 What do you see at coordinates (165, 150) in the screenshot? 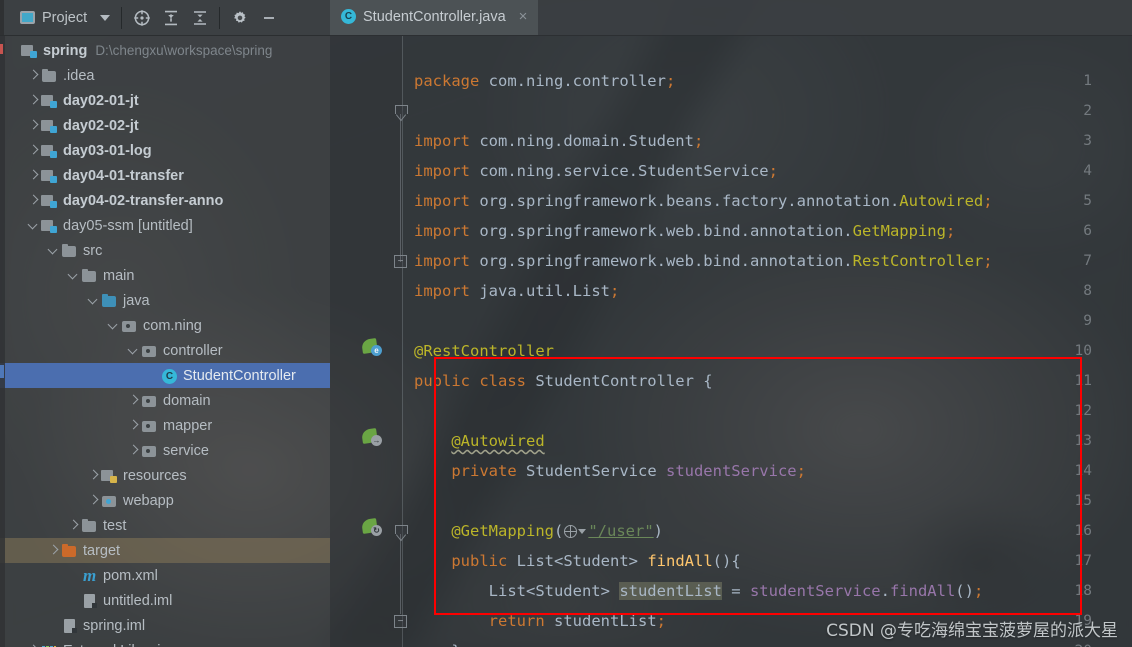
I see `tree-node-day03-01-log: day03-01-log` at bounding box center [165, 150].